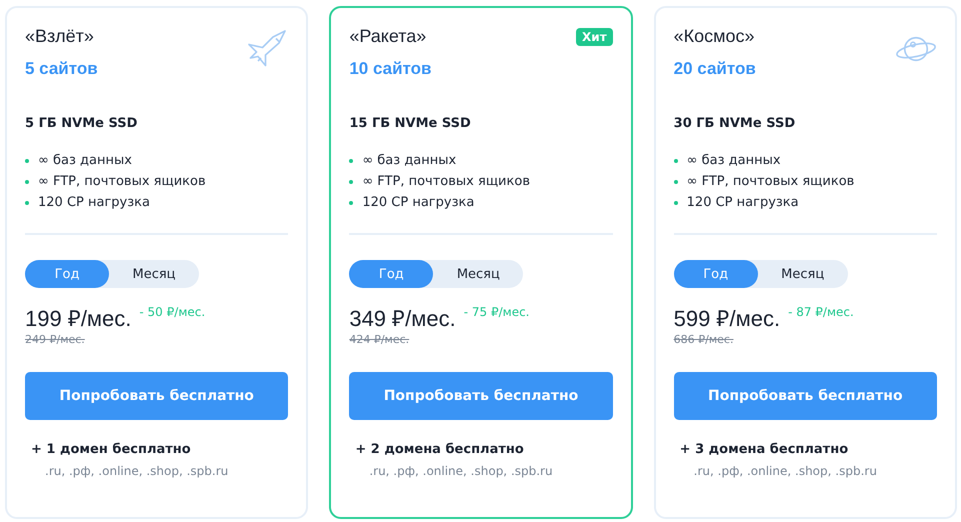 This screenshot has height=522, width=961. I want to click on domain-bonus: + 1 домен бесплатно, so click(111, 449).